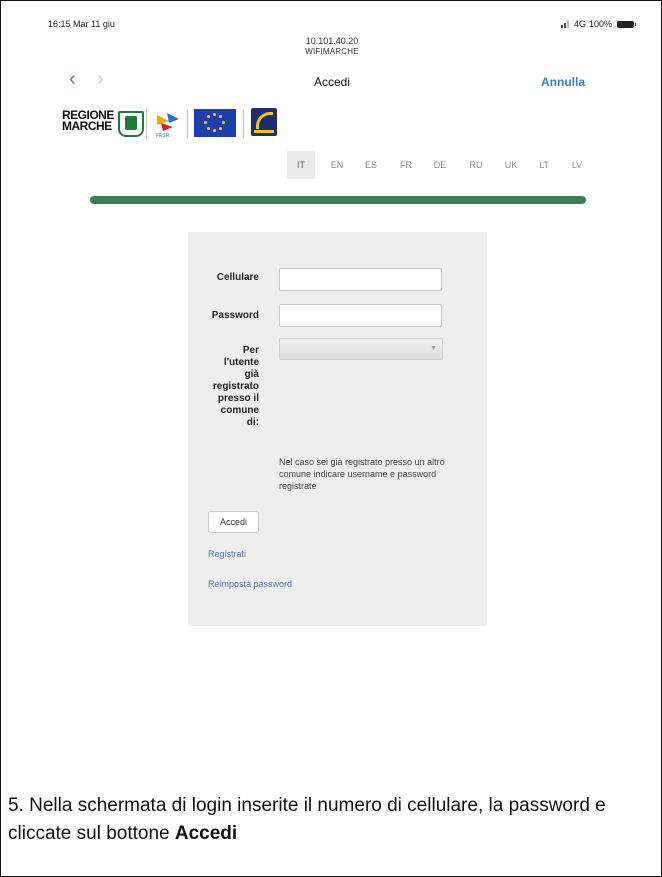 Image resolution: width=662 pixels, height=877 pixels. I want to click on label-line: comune, so click(239, 410).